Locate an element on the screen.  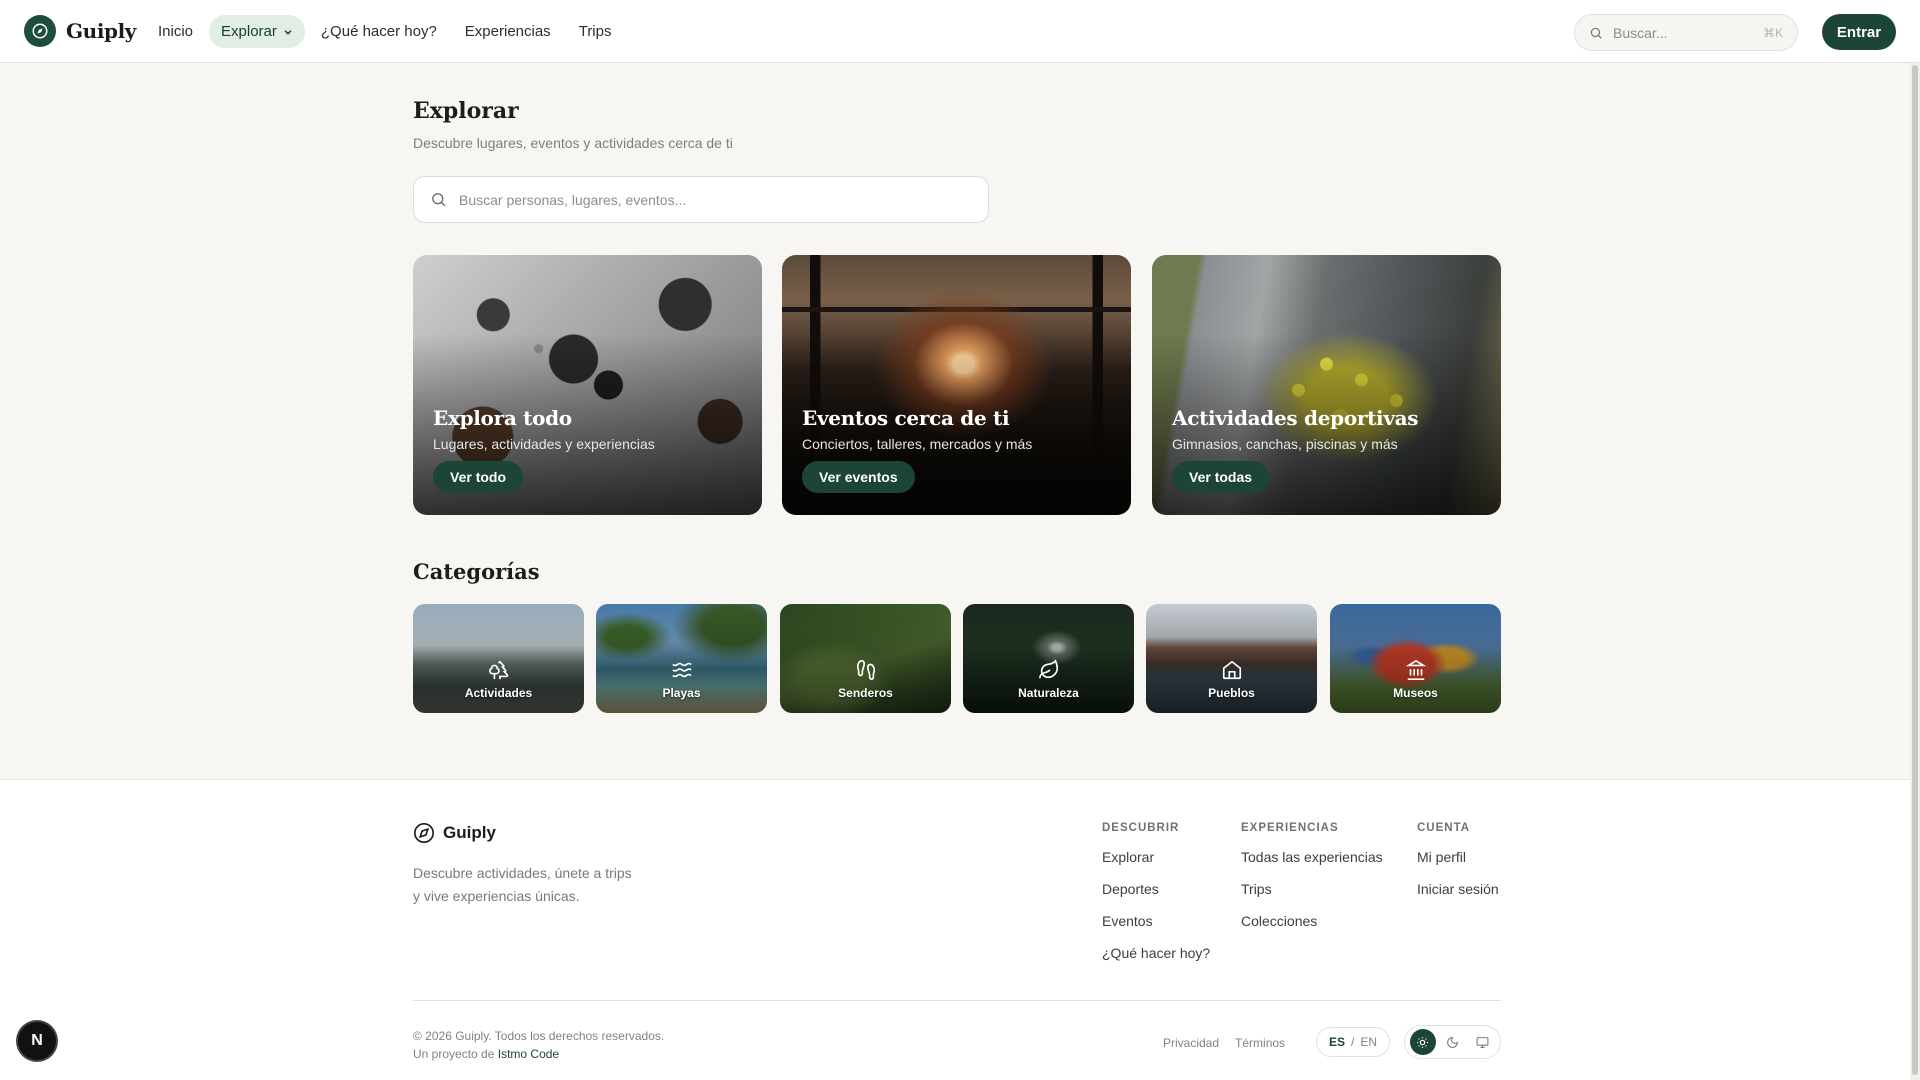
category-museos: Museos is located at coordinates (1415, 658).